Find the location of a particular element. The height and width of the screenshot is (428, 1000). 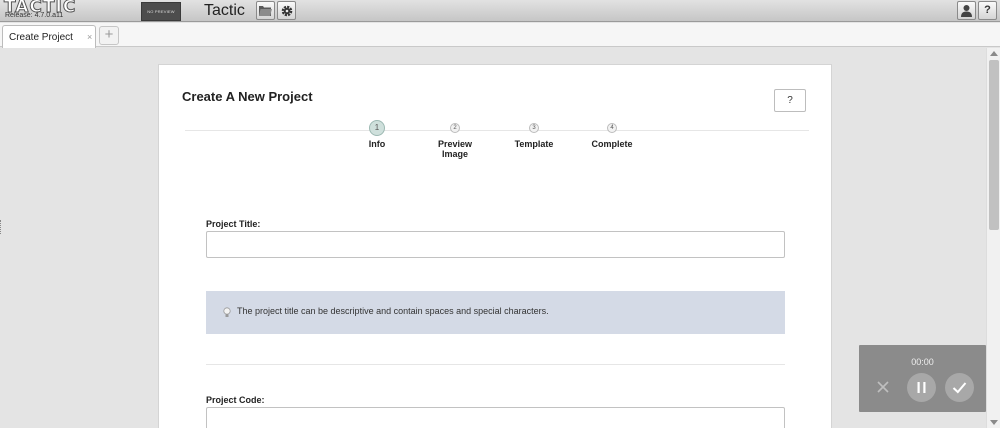

step-number: 3 is located at coordinates (534, 128).